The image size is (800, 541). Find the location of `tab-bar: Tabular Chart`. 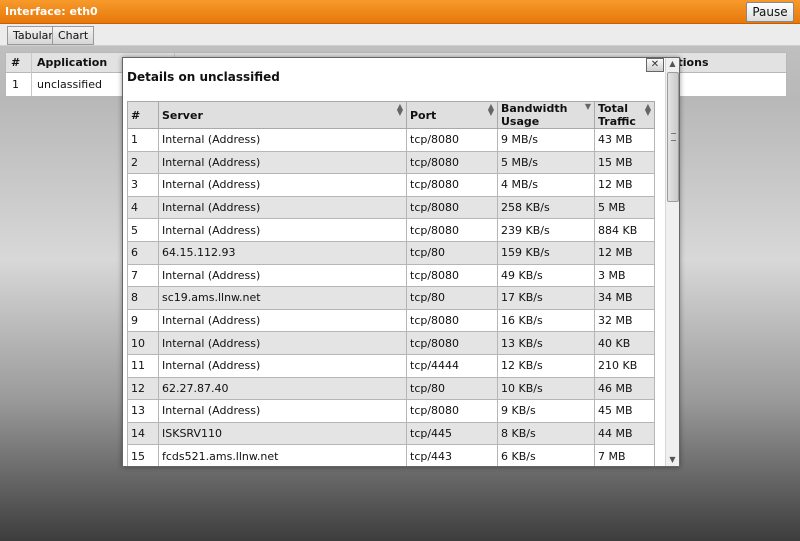

tab-bar: Tabular Chart is located at coordinates (400, 35).